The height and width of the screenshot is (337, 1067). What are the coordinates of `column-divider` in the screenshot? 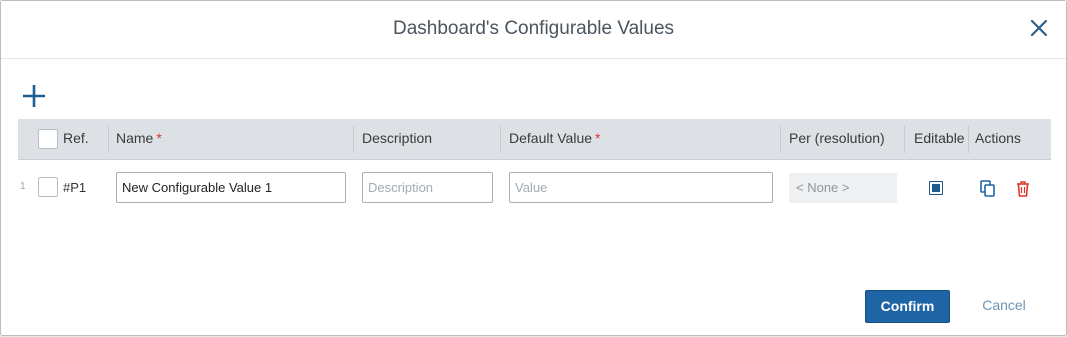 It's located at (904, 139).